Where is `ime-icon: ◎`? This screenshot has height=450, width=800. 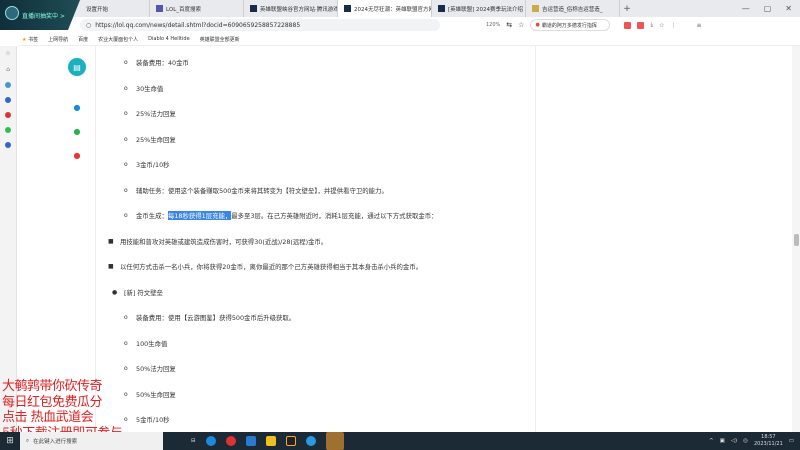
ime-icon: ◎ is located at coordinates (745, 441).